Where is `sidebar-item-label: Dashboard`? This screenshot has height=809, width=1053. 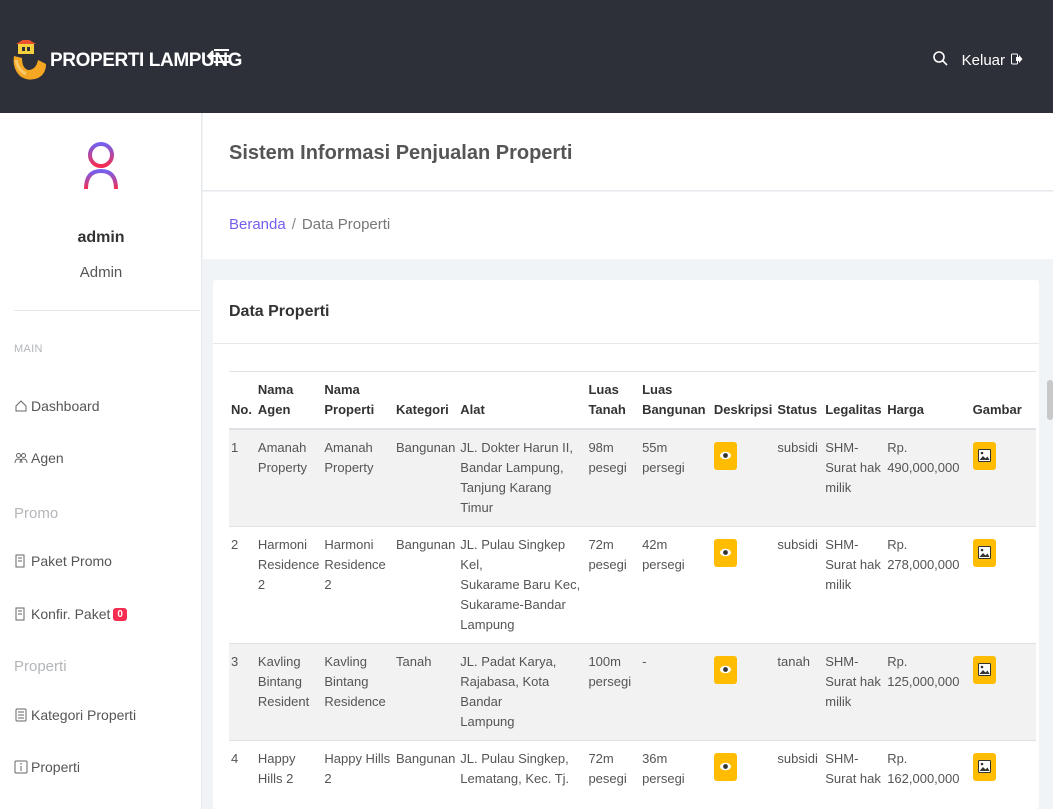 sidebar-item-label: Dashboard is located at coordinates (65, 406).